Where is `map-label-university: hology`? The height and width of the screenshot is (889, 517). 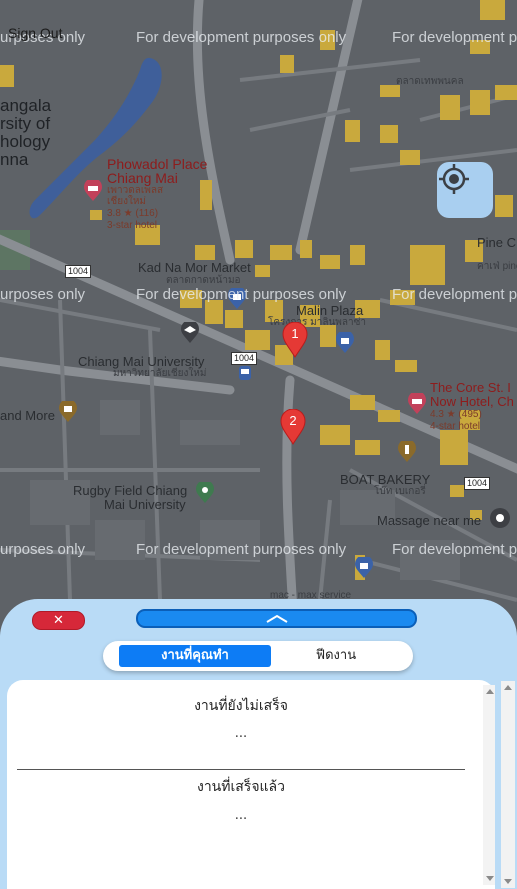
map-label-university: hology is located at coordinates (25, 141).